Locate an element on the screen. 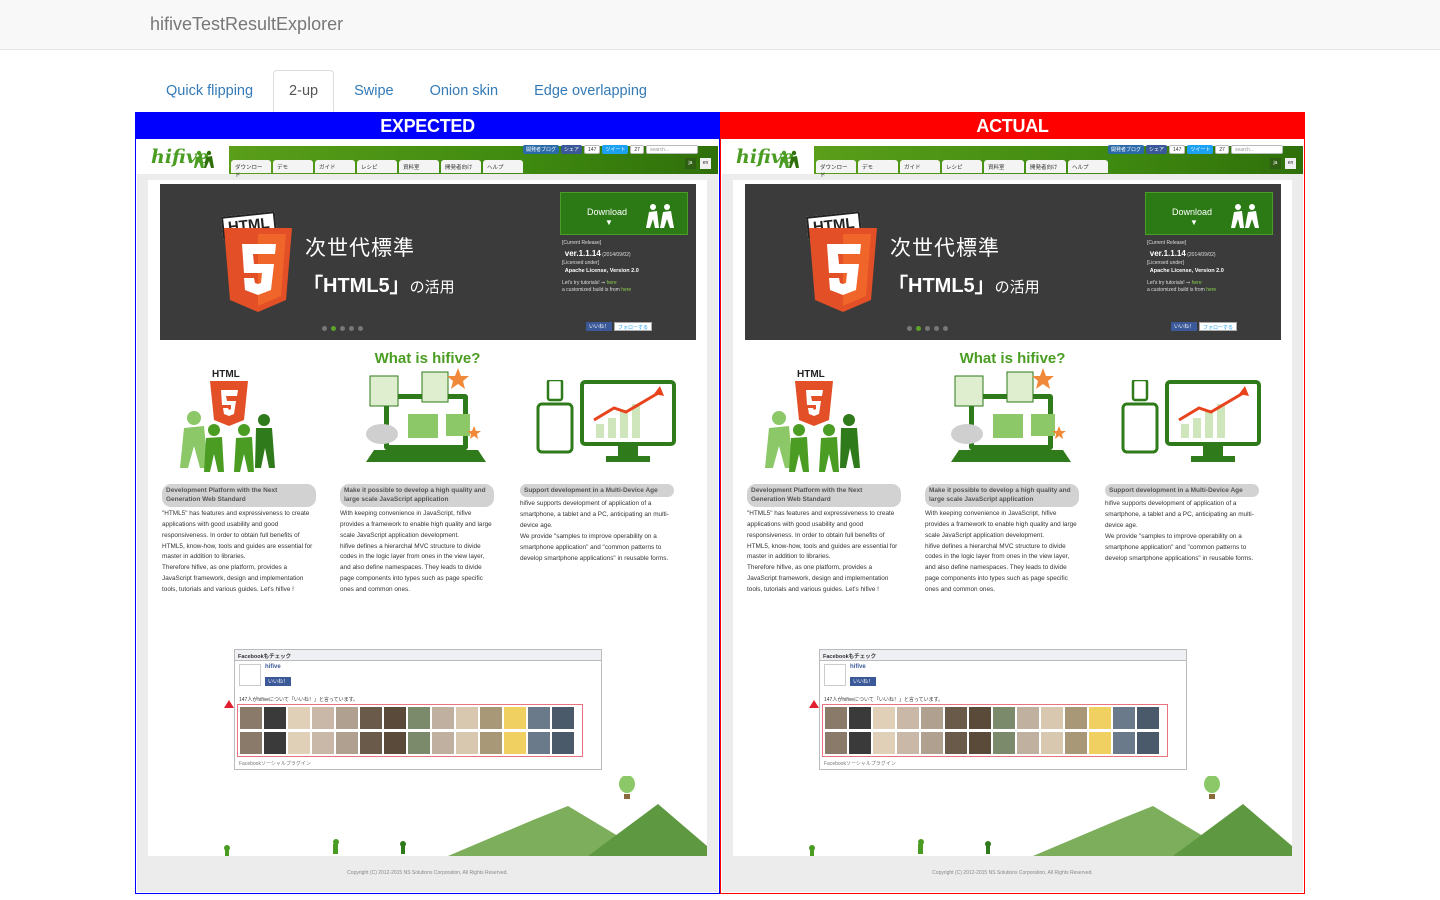 Image resolution: width=1440 pixels, height=900 pixels. facebook-faces is located at coordinates (995, 730).